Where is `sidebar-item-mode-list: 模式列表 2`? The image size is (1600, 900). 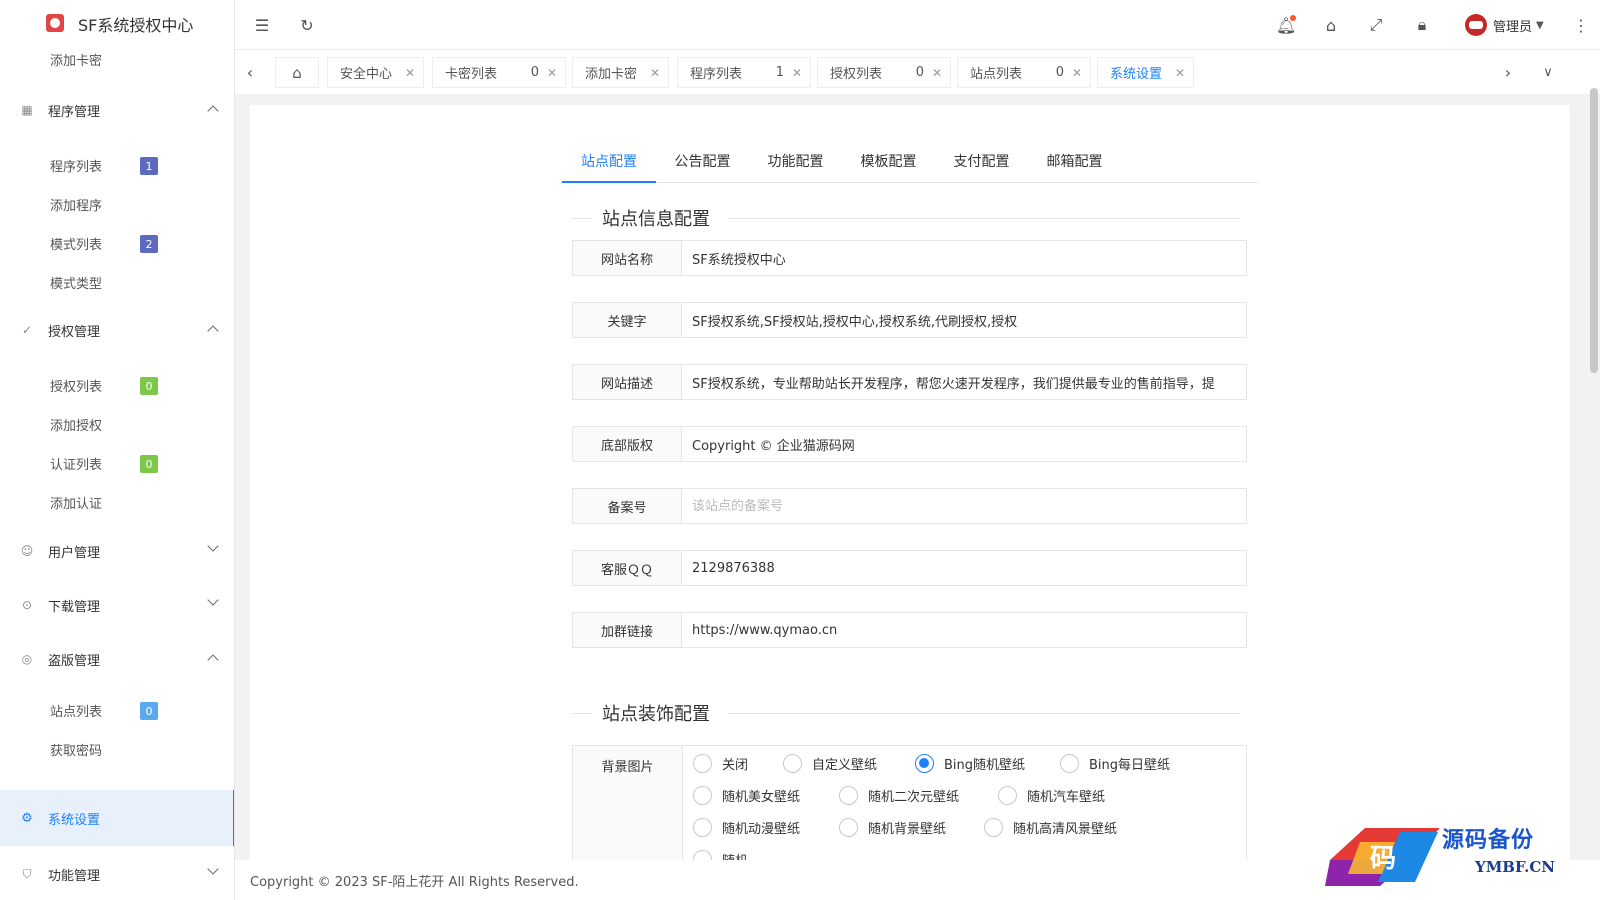 sidebar-item-mode-list: 模式列表 2 is located at coordinates (117, 243).